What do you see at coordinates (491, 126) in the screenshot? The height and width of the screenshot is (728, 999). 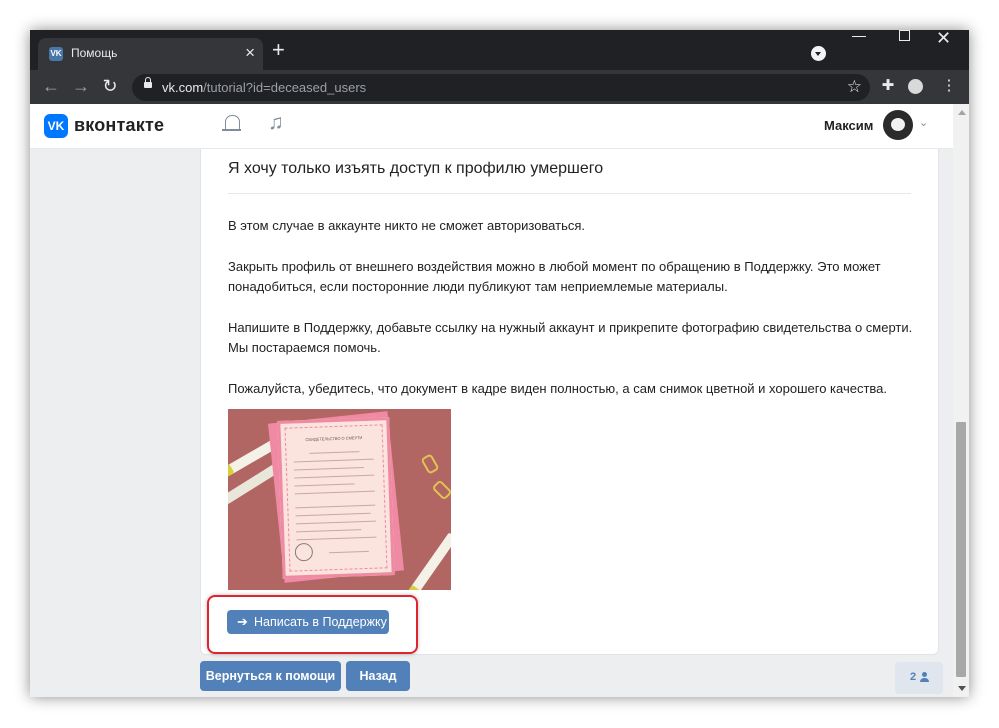 I see `site-header: VK вконтакте ♫ Максим ⌄` at bounding box center [491, 126].